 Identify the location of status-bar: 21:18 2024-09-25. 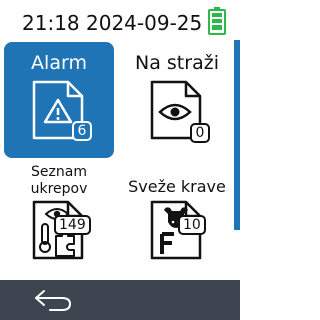
(120, 20).